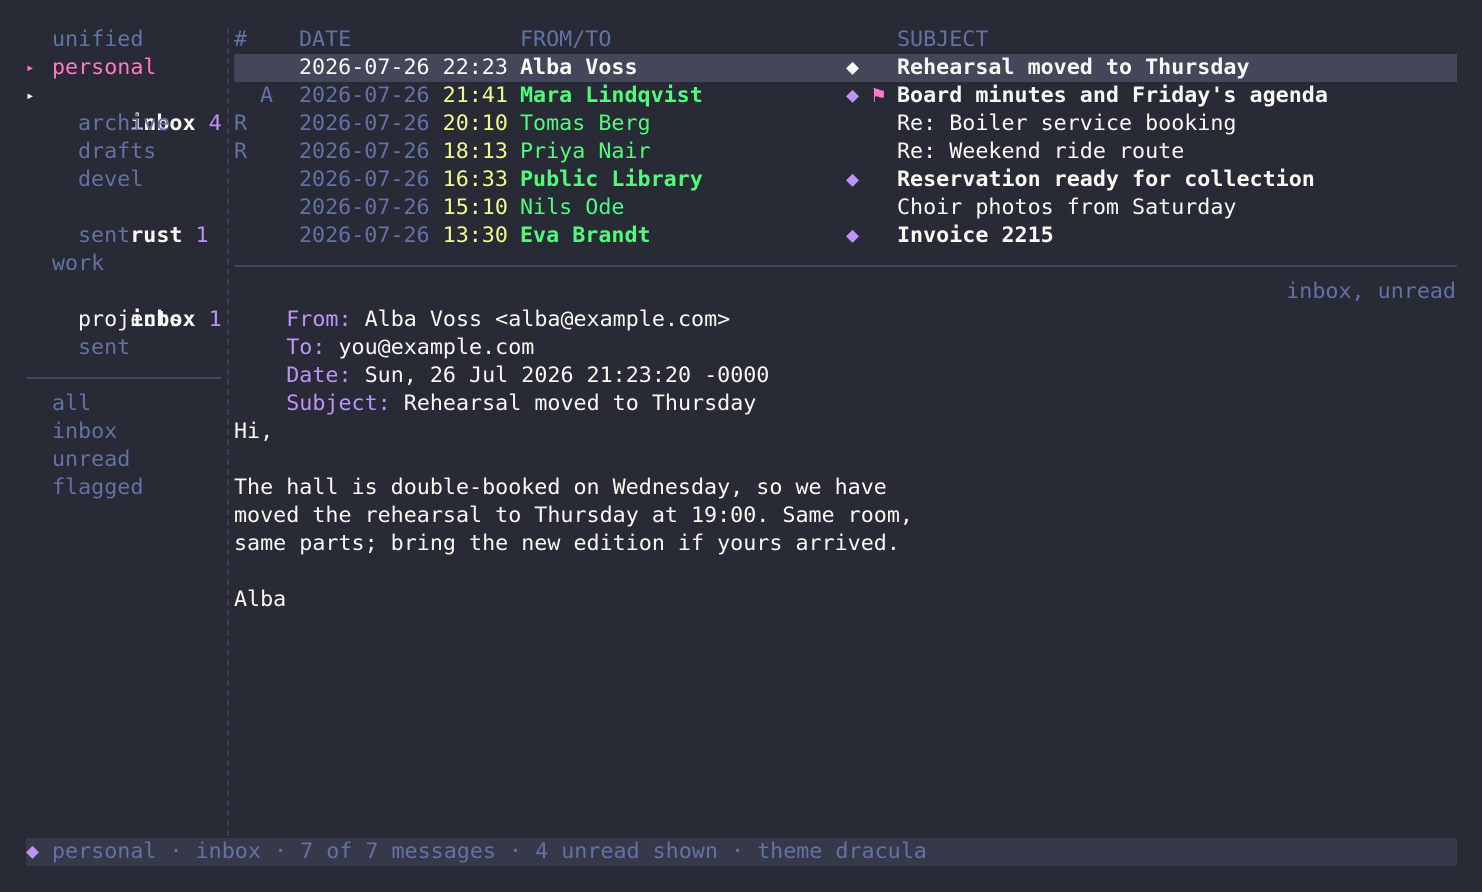 This screenshot has height=892, width=1482. I want to click on message-subject: Board minutes and Friday's agenda, so click(1112, 95).